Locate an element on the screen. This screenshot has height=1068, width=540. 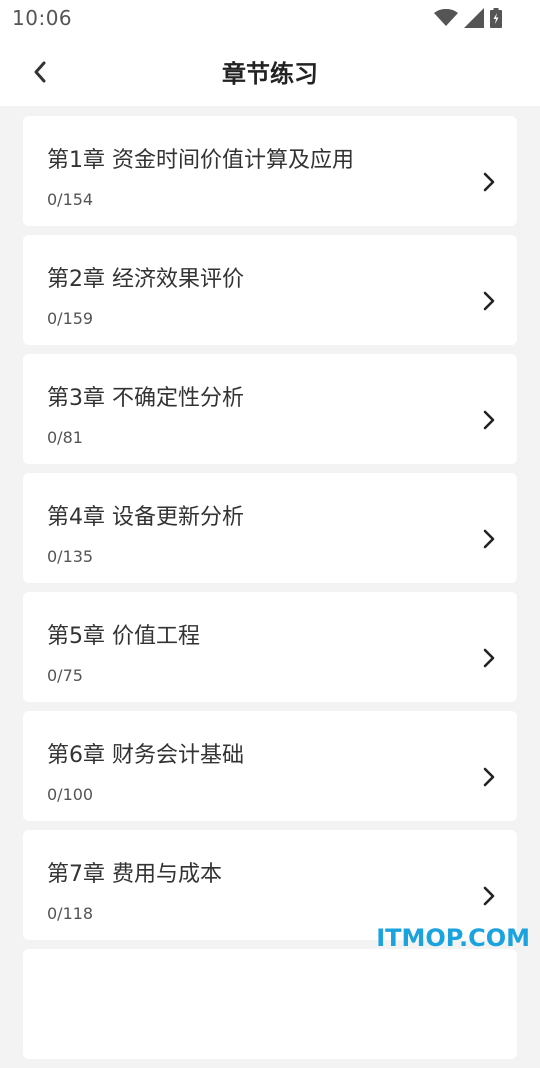
wifi-icon is located at coordinates (446, 17).